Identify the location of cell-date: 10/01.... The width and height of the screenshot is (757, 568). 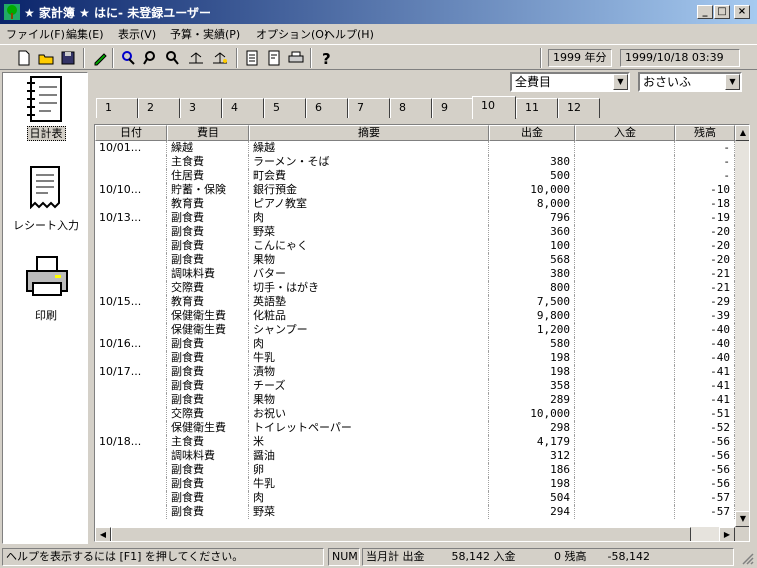
(131, 148).